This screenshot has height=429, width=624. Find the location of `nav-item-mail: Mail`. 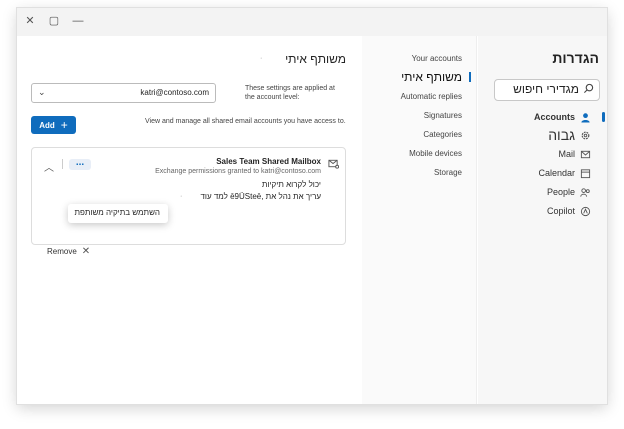

nav-item-mail: Mail is located at coordinates (574, 154).